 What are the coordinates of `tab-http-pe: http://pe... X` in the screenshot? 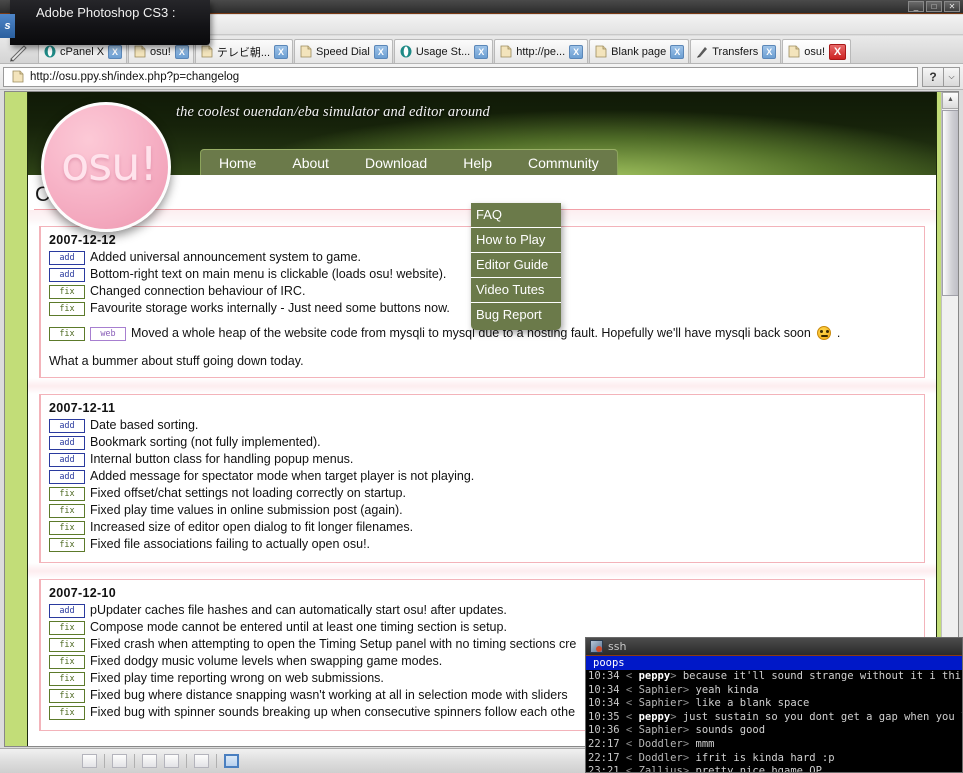 It's located at (541, 51).